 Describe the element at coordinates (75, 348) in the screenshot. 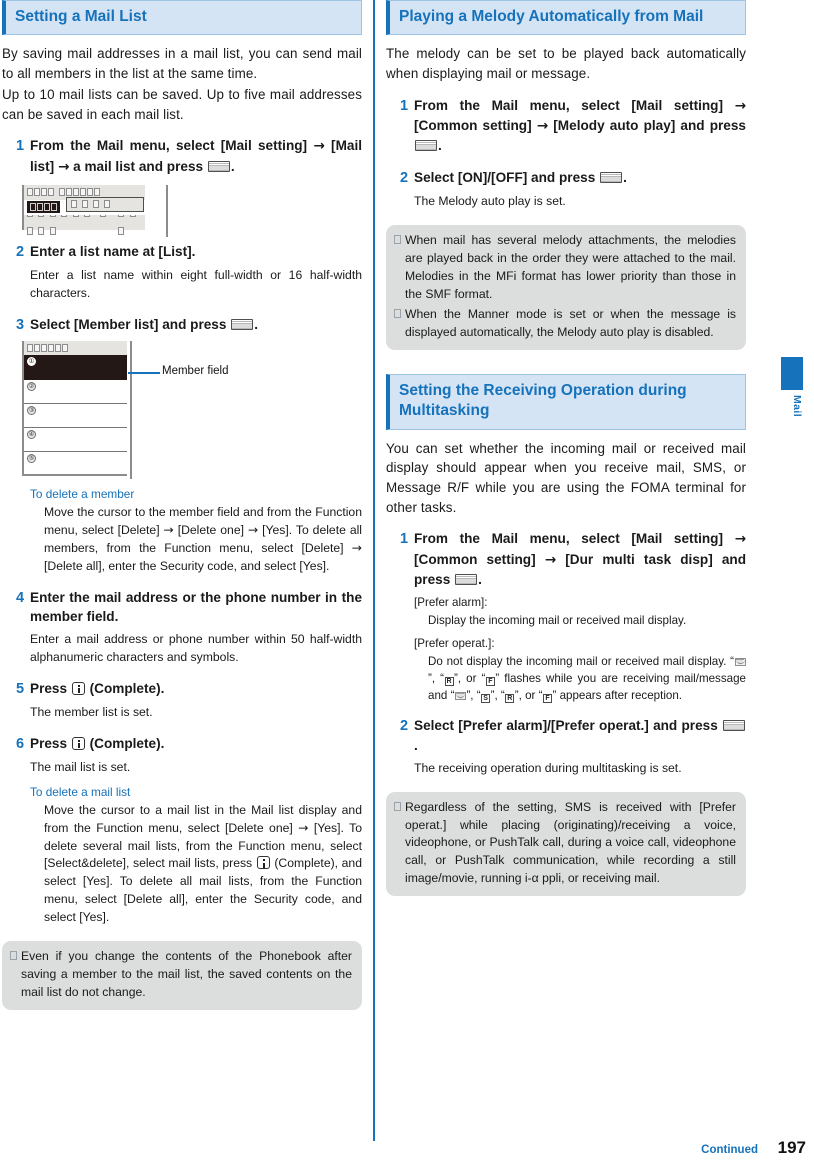

I see `mock-title-bar` at that location.